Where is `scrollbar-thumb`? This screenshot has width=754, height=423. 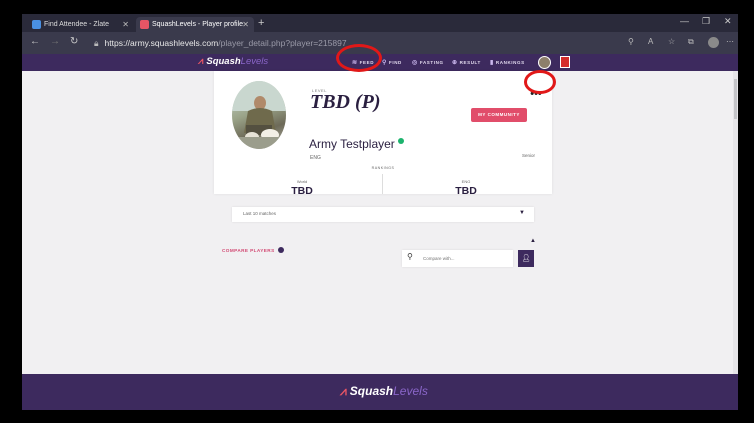
scrollbar-thumb is located at coordinates (735, 99).